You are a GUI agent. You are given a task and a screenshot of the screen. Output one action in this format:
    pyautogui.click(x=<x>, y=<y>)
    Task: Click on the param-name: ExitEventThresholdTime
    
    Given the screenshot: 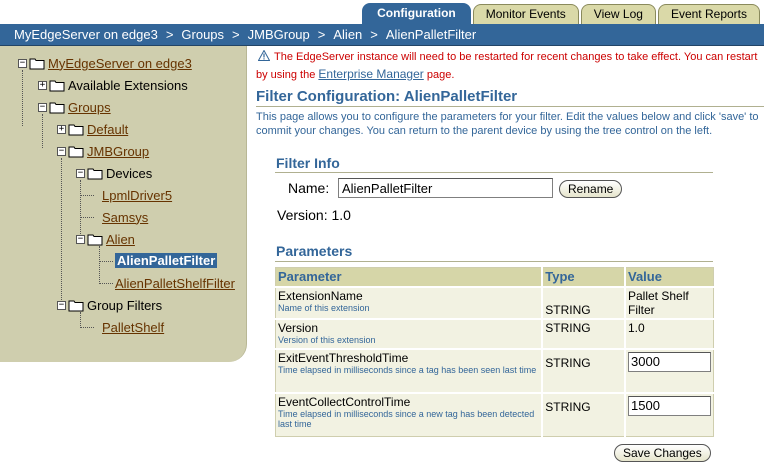 What is the action you would take?
    pyautogui.click(x=343, y=357)
    